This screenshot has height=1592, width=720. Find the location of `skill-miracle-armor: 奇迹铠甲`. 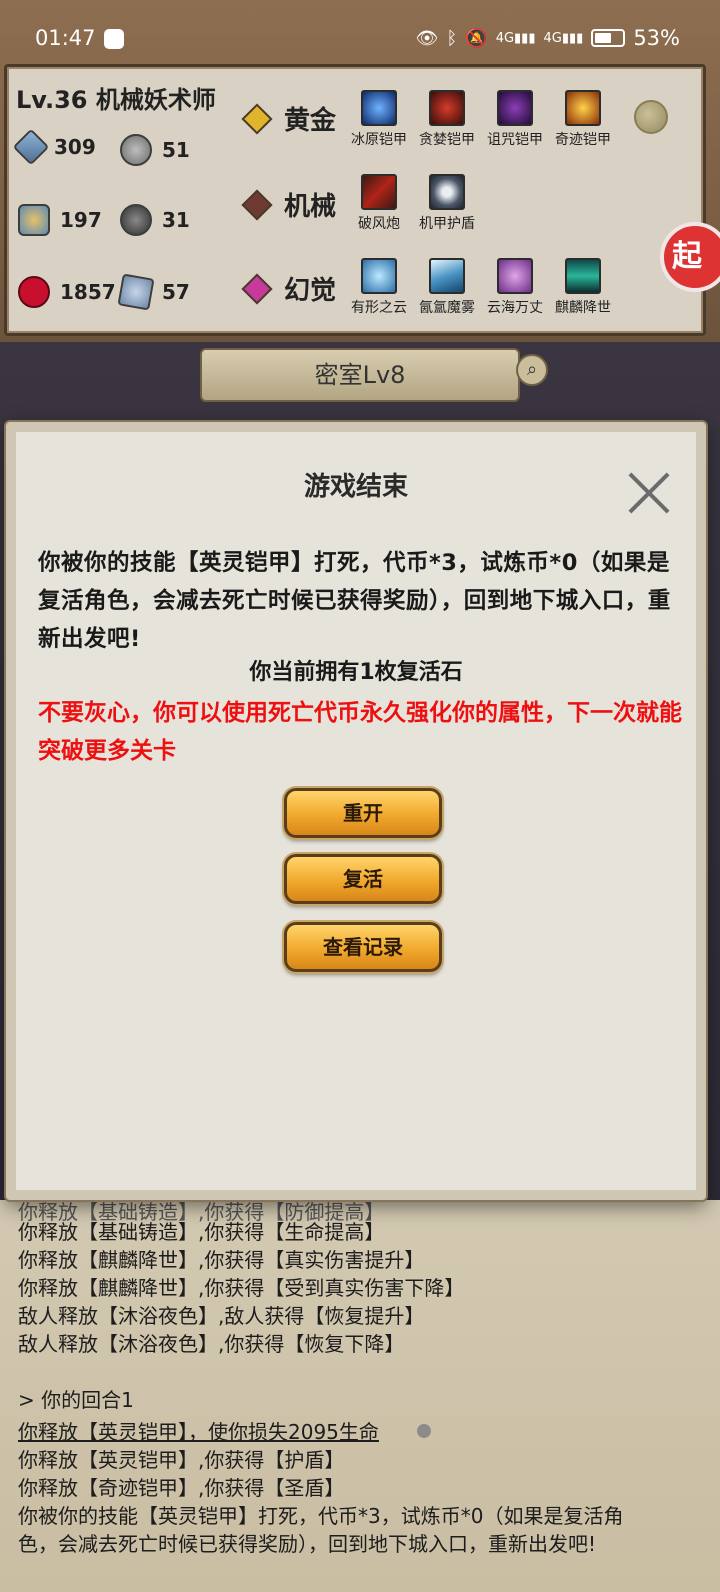

skill-miracle-armor: 奇迹铠甲 is located at coordinates (583, 119).